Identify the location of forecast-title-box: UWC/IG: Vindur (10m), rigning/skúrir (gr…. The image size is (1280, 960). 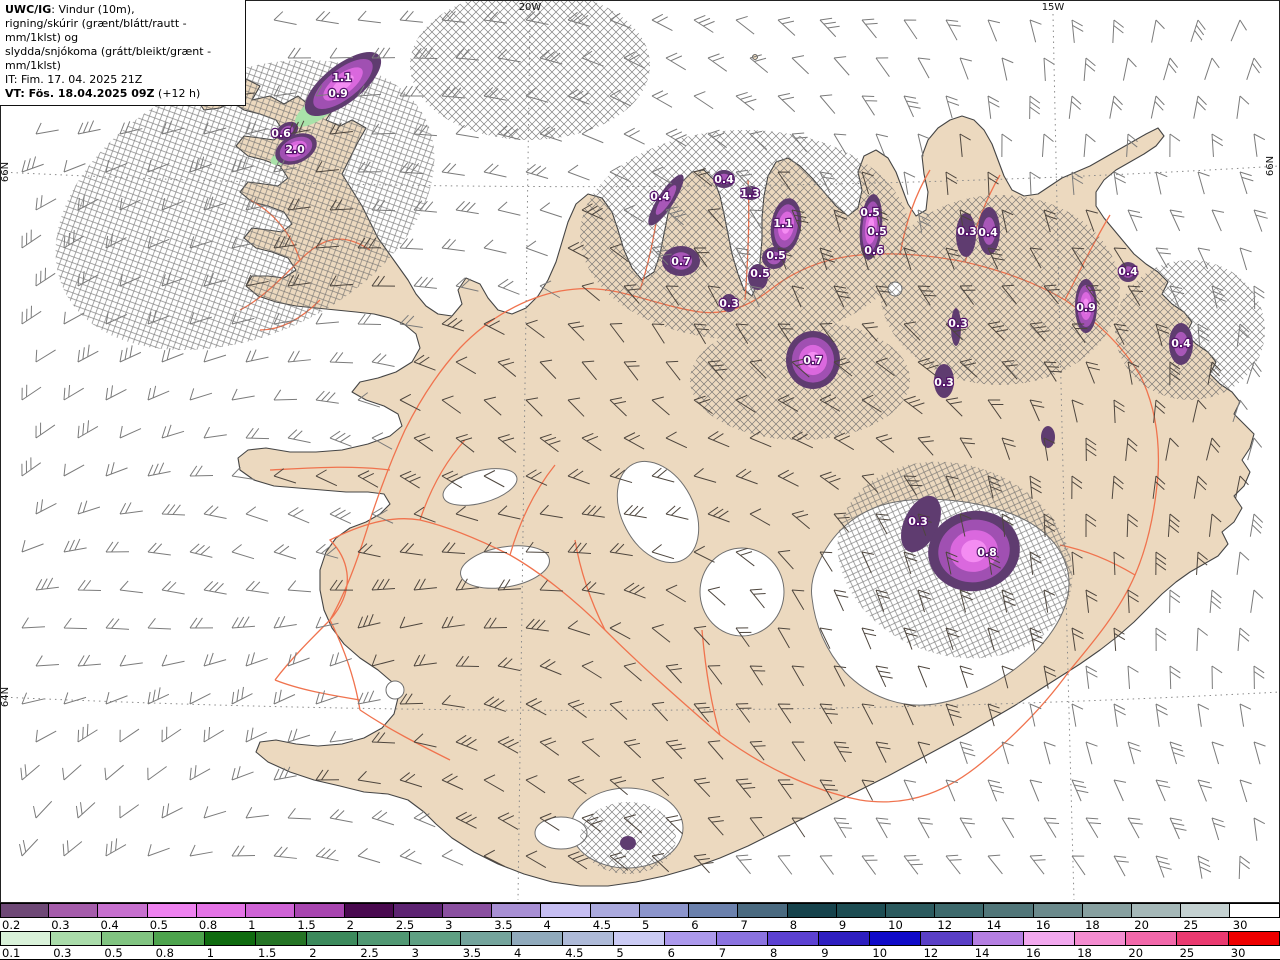
(123, 53).